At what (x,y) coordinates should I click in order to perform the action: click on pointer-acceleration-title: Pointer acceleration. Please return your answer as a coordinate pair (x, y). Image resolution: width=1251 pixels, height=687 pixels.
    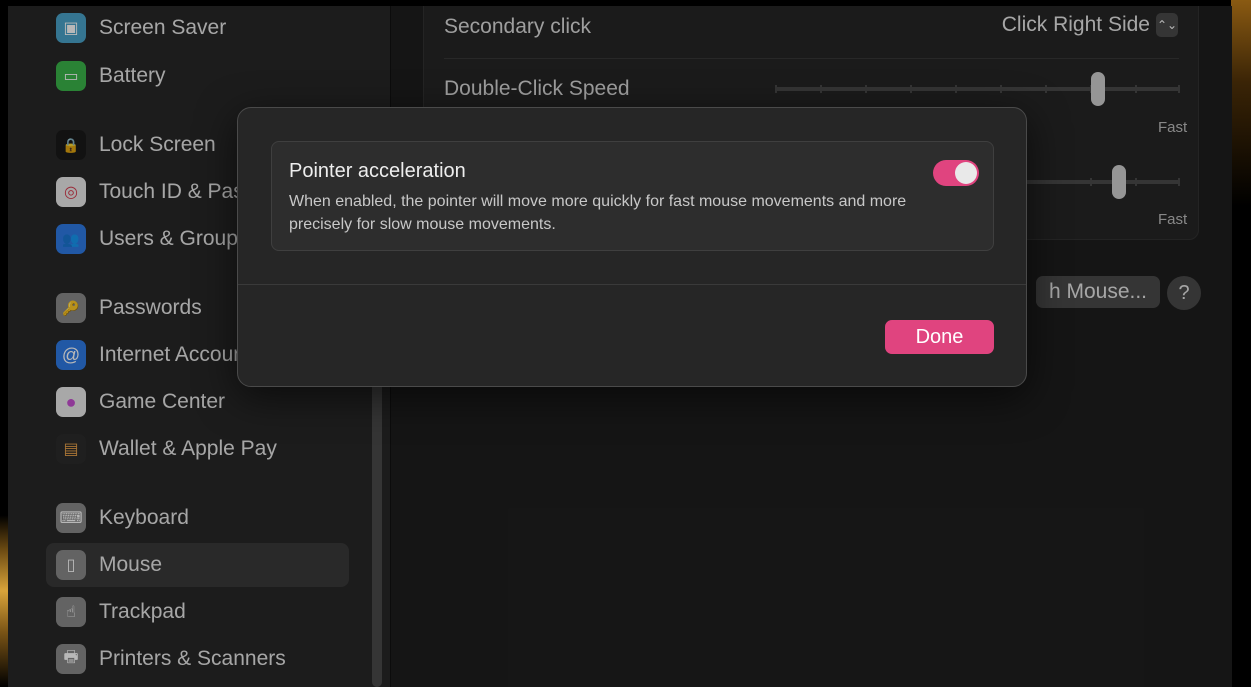
    Looking at the image, I should click on (377, 171).